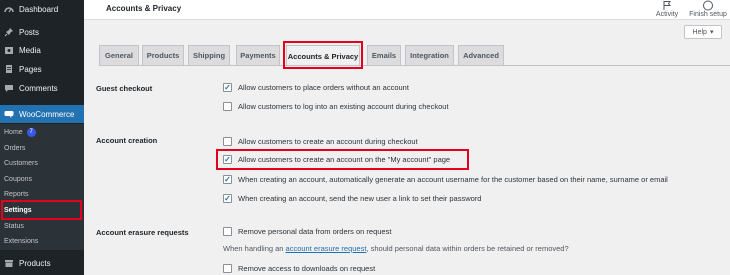 The image size is (730, 275). I want to click on tab-payments: Payments, so click(258, 55).